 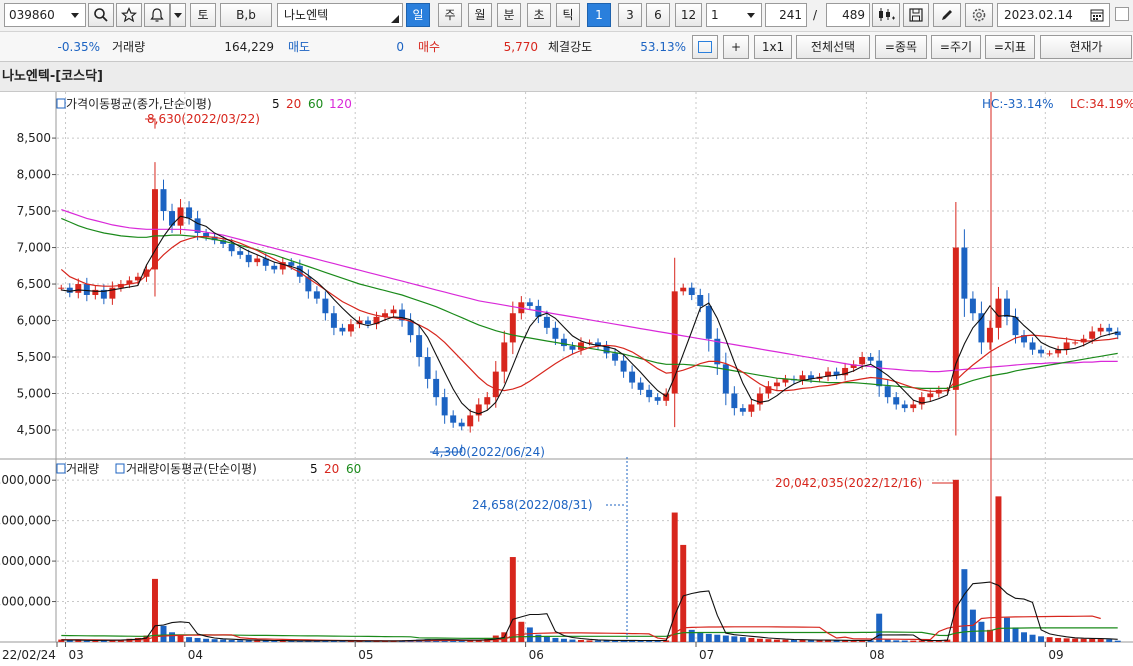 I want to click on toggle-panel-button, so click(x=705, y=47).